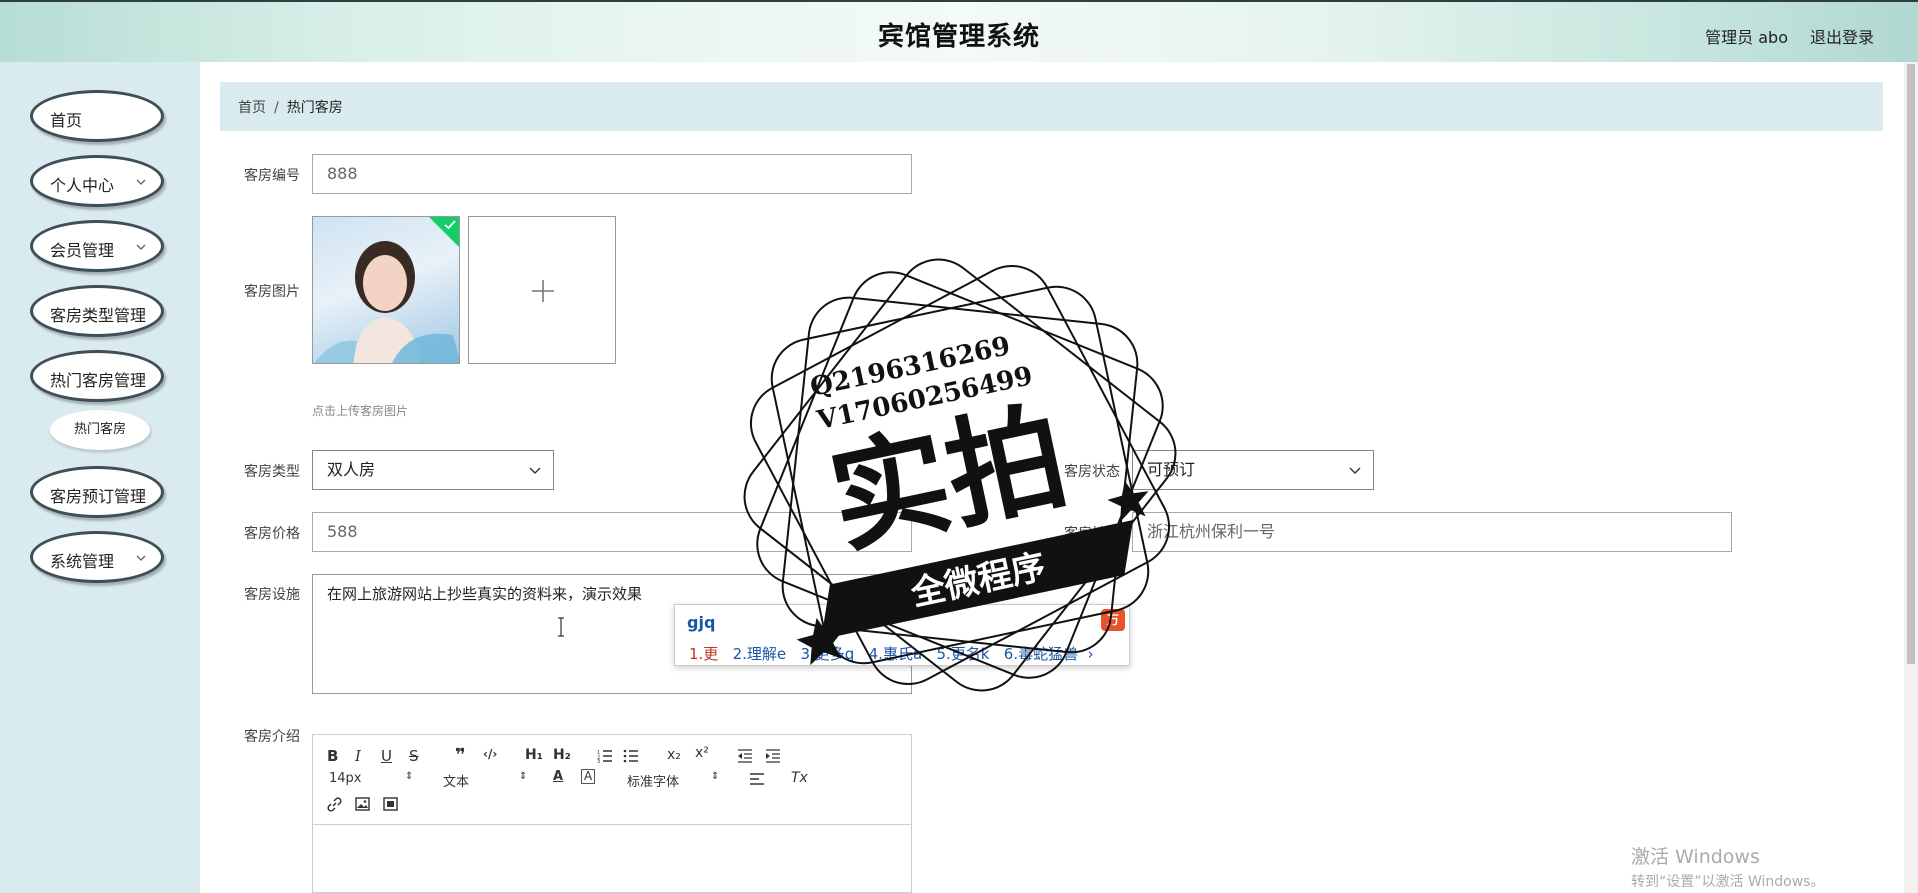 This screenshot has width=1918, height=893. I want to click on windows-activation-title: 激活 Windows, so click(1695, 857).